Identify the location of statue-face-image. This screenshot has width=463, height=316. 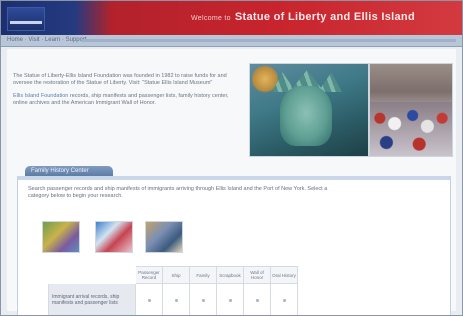
(306, 116).